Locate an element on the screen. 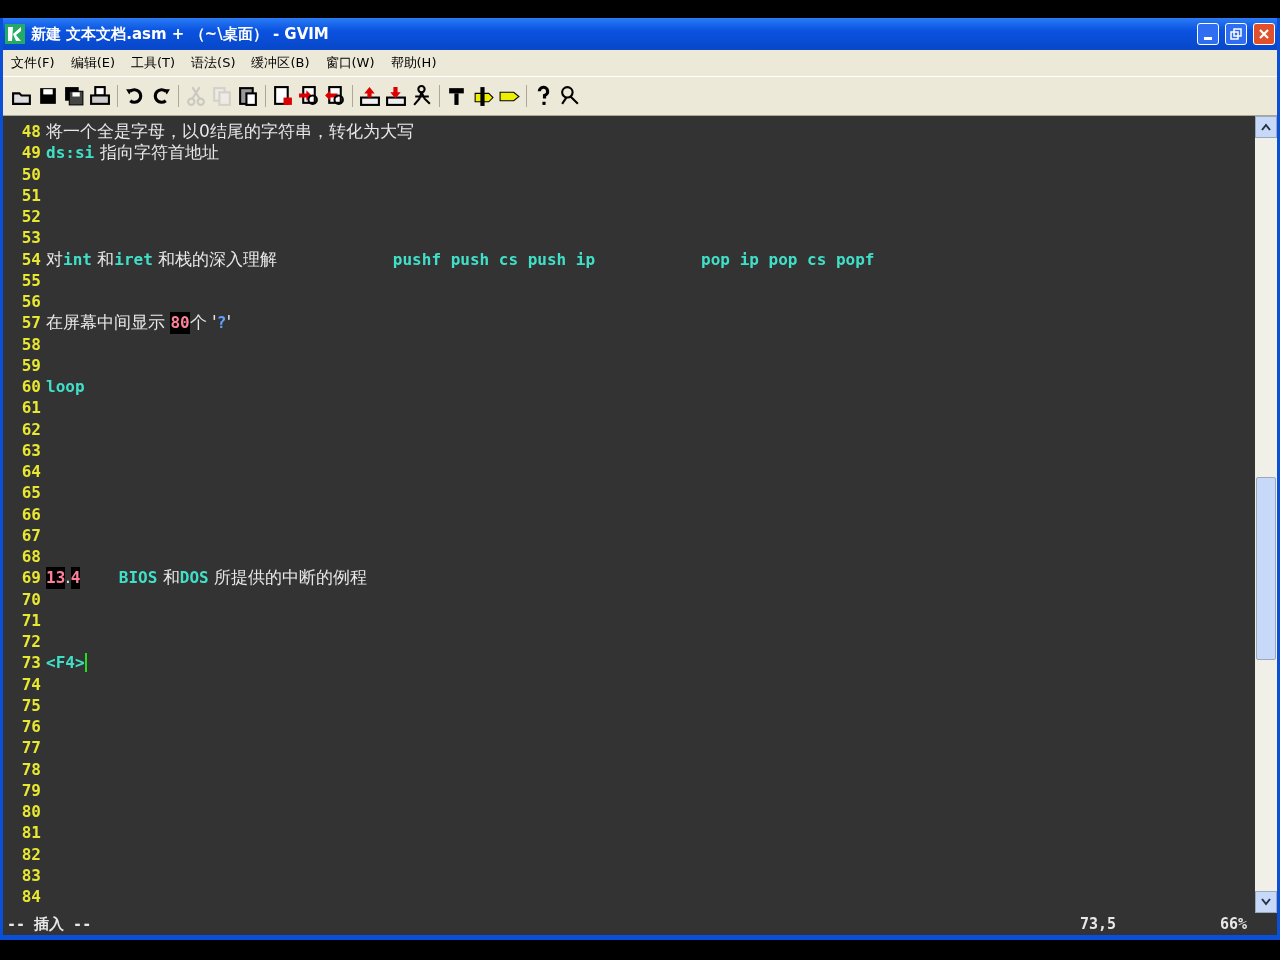  code-text: 4 is located at coordinates (75, 578).